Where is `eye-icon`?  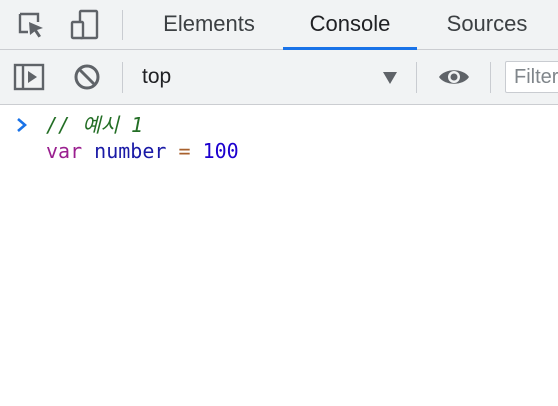
eye-icon is located at coordinates (454, 77).